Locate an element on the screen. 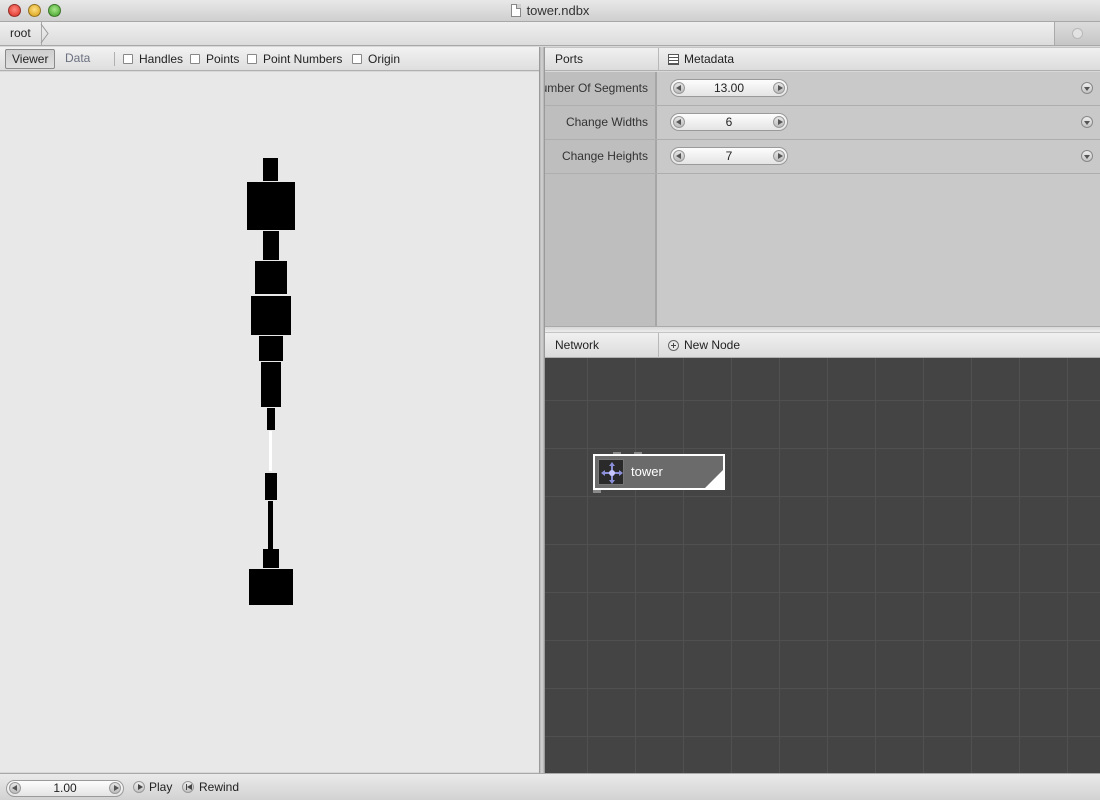  metadata-icon is located at coordinates (673, 59).